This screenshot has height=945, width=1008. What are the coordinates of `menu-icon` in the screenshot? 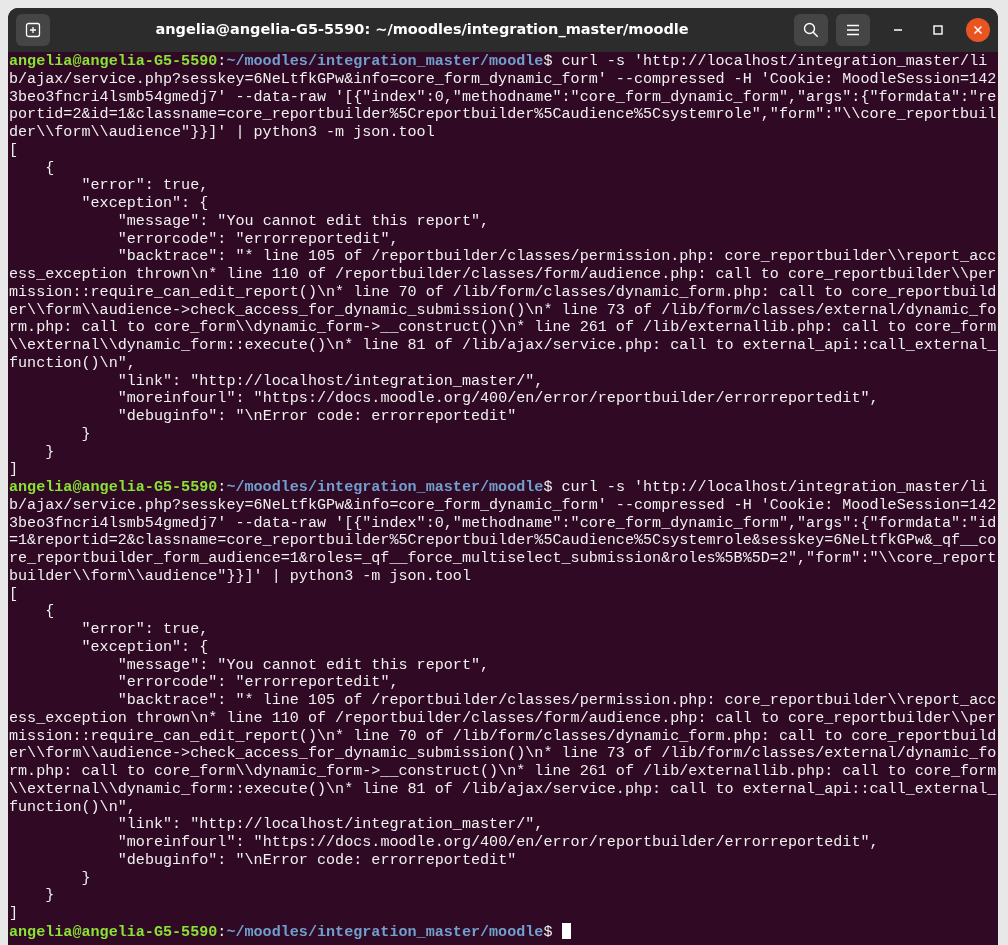 It's located at (853, 30).